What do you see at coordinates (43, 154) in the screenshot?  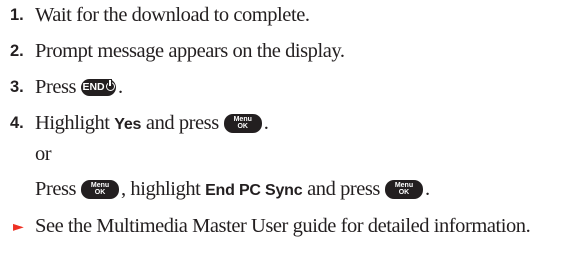 I see `or-text: or` at bounding box center [43, 154].